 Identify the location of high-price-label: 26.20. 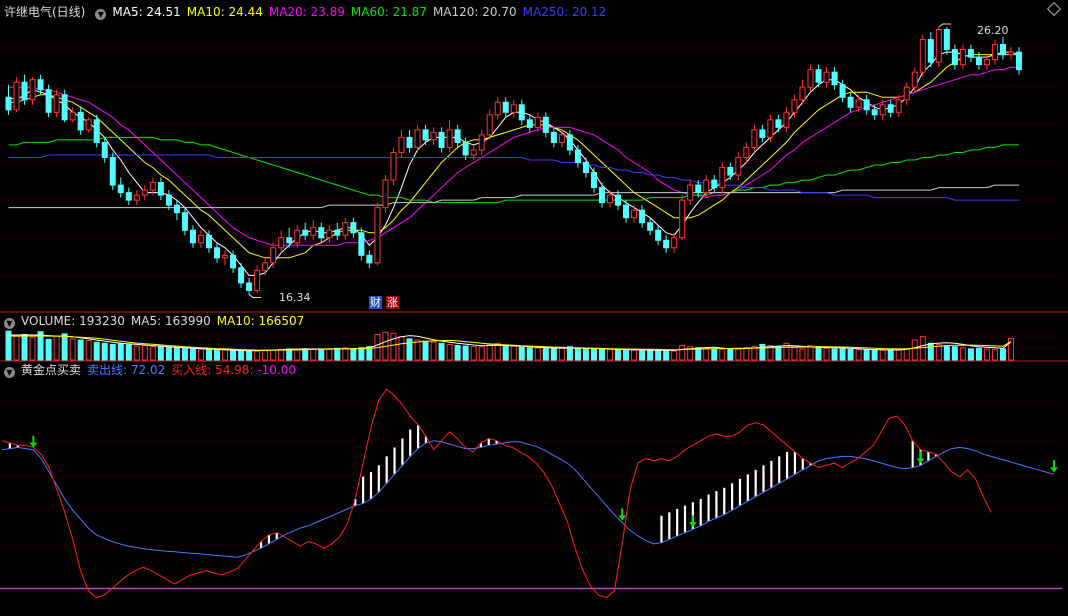
(993, 30).